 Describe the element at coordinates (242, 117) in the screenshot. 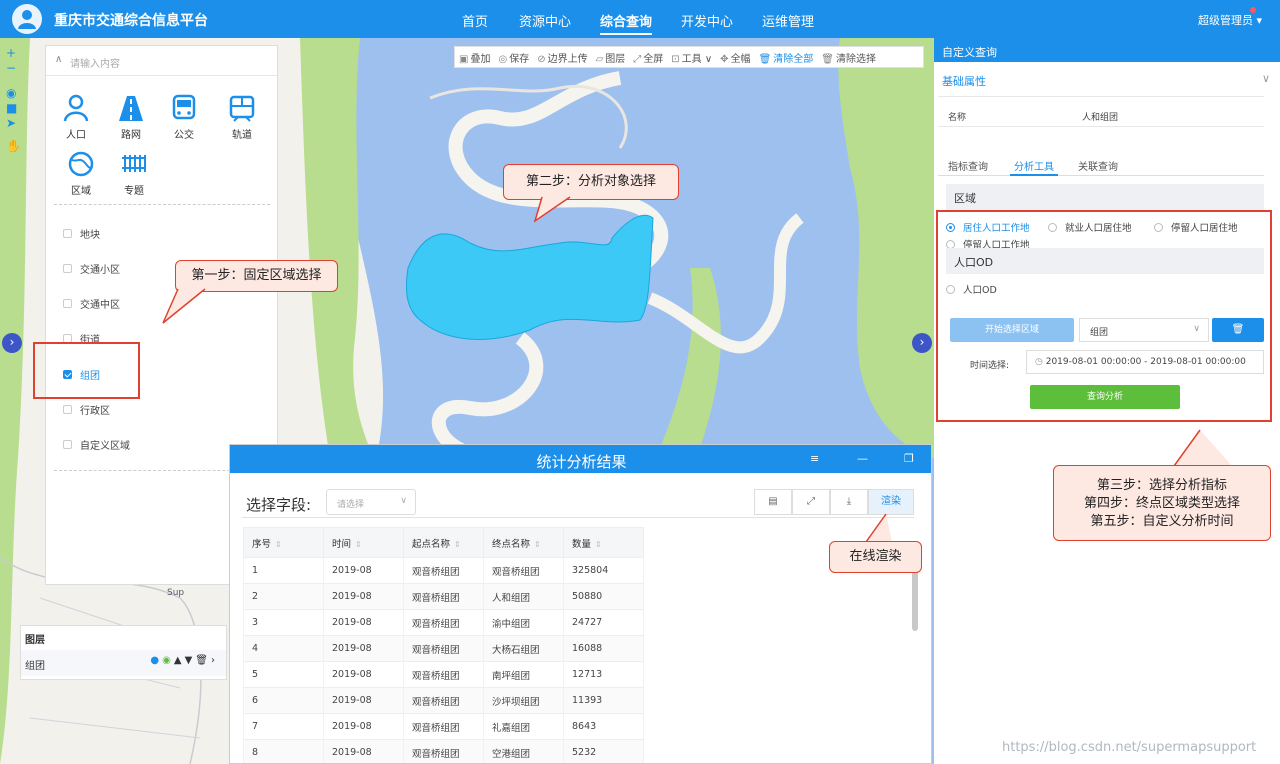

I see `category-rail: 轨道` at that location.